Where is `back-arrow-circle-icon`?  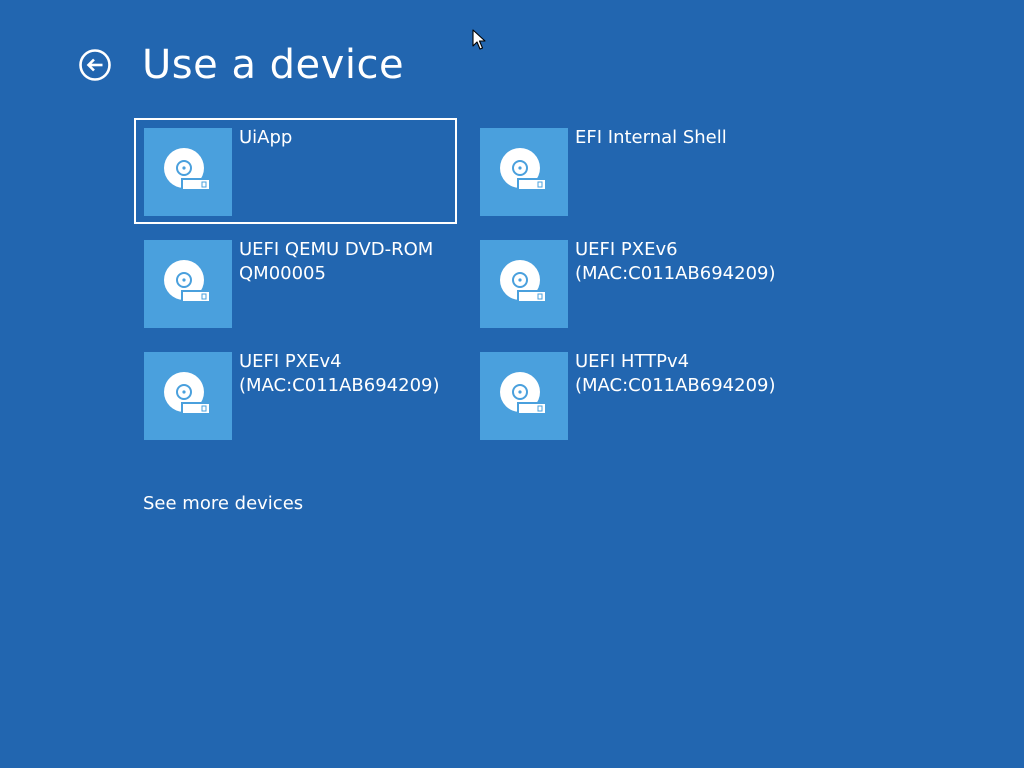
back-arrow-circle-icon is located at coordinates (95, 65).